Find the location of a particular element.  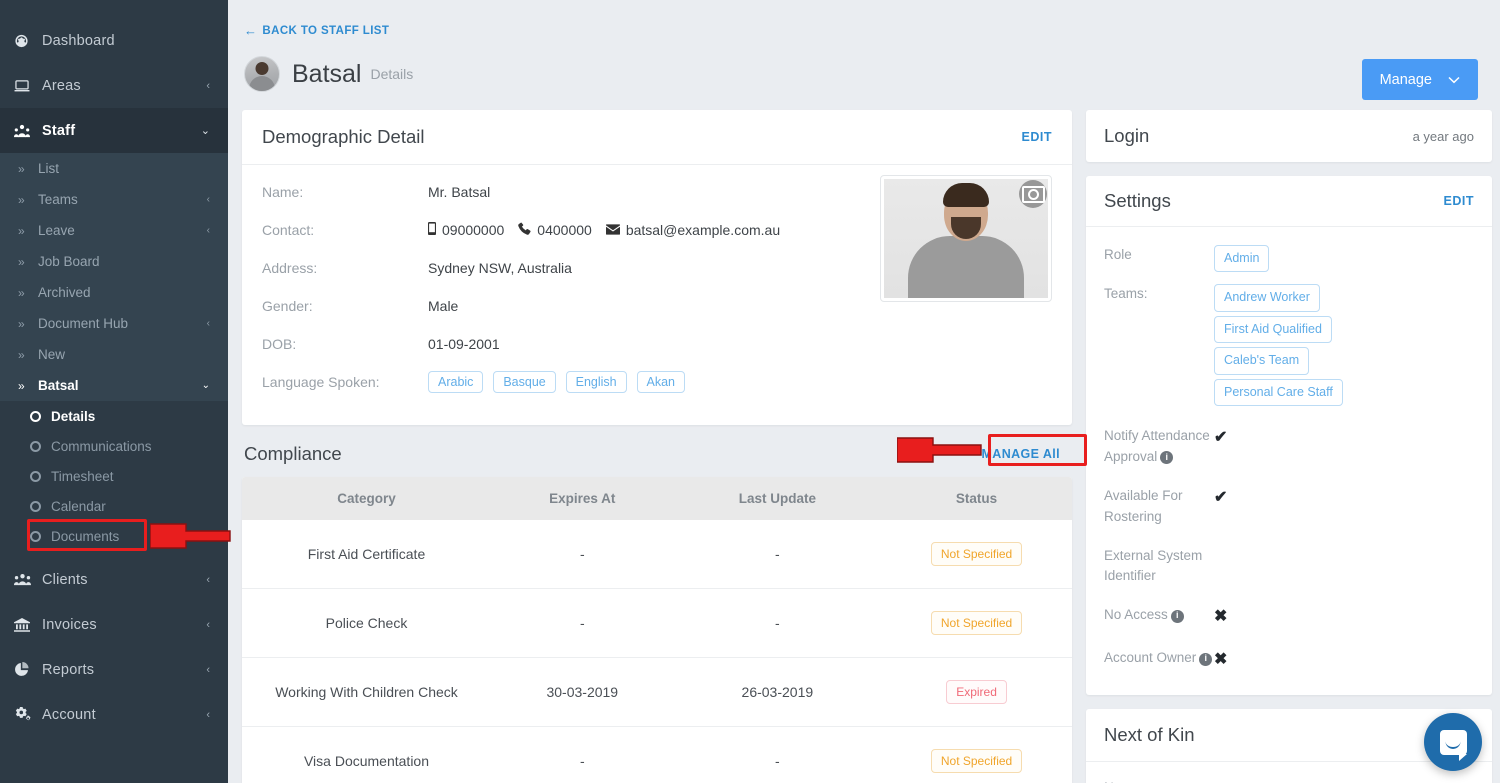

sidebar-leaf-label: Details is located at coordinates (73, 416).